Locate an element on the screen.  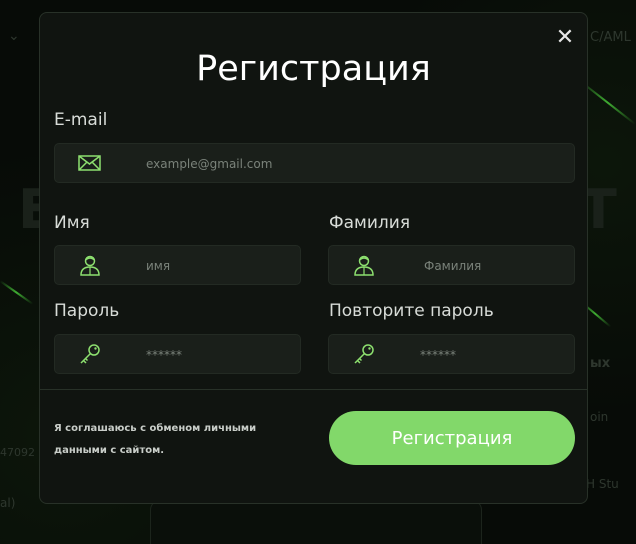
modal-title: Регистрация is located at coordinates (313, 69).